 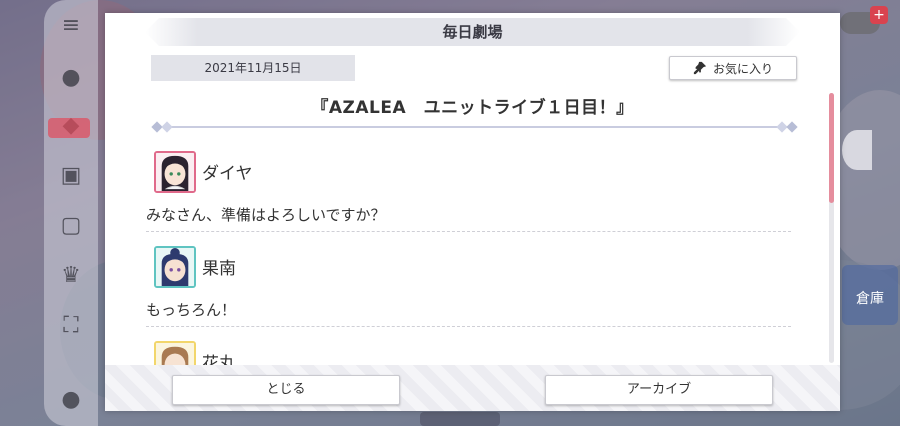 What do you see at coordinates (472, 388) in the screenshot?
I see `dialog-footer: とじる アーカイブ` at bounding box center [472, 388].